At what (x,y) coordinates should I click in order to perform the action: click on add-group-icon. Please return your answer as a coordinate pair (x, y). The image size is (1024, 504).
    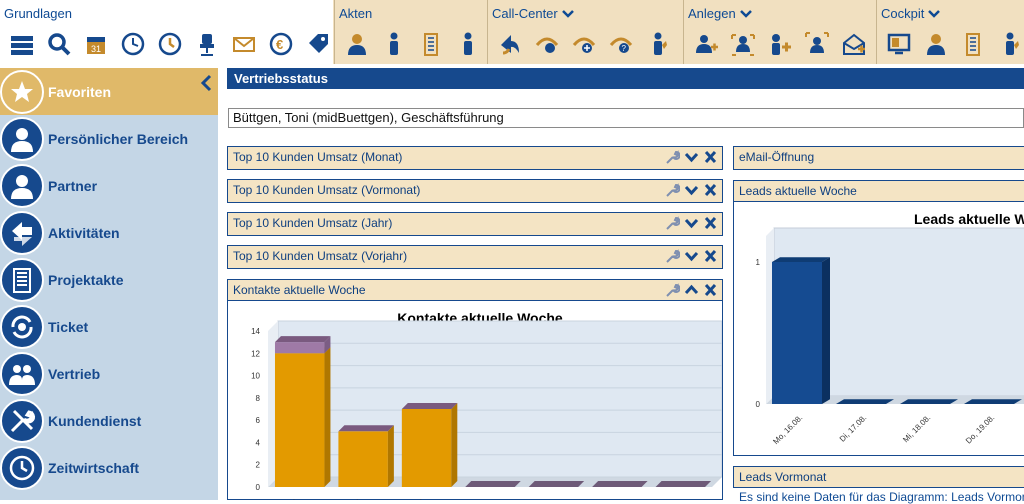
    Looking at the image, I should click on (743, 44).